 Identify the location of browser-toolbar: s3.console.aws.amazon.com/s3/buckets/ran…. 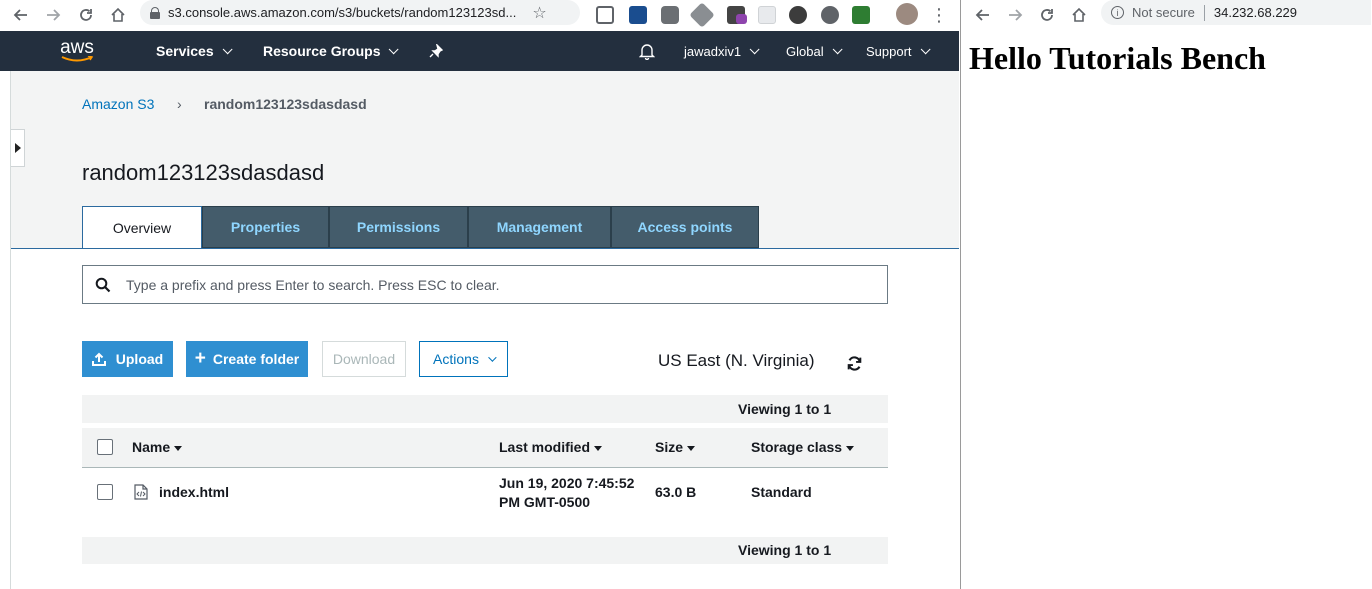
(479, 15).